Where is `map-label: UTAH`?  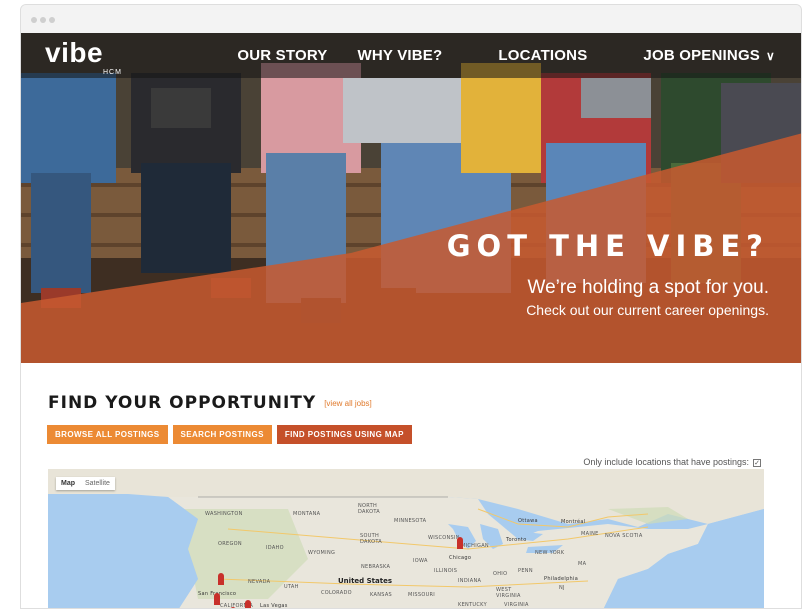
map-label: UTAH is located at coordinates (291, 587).